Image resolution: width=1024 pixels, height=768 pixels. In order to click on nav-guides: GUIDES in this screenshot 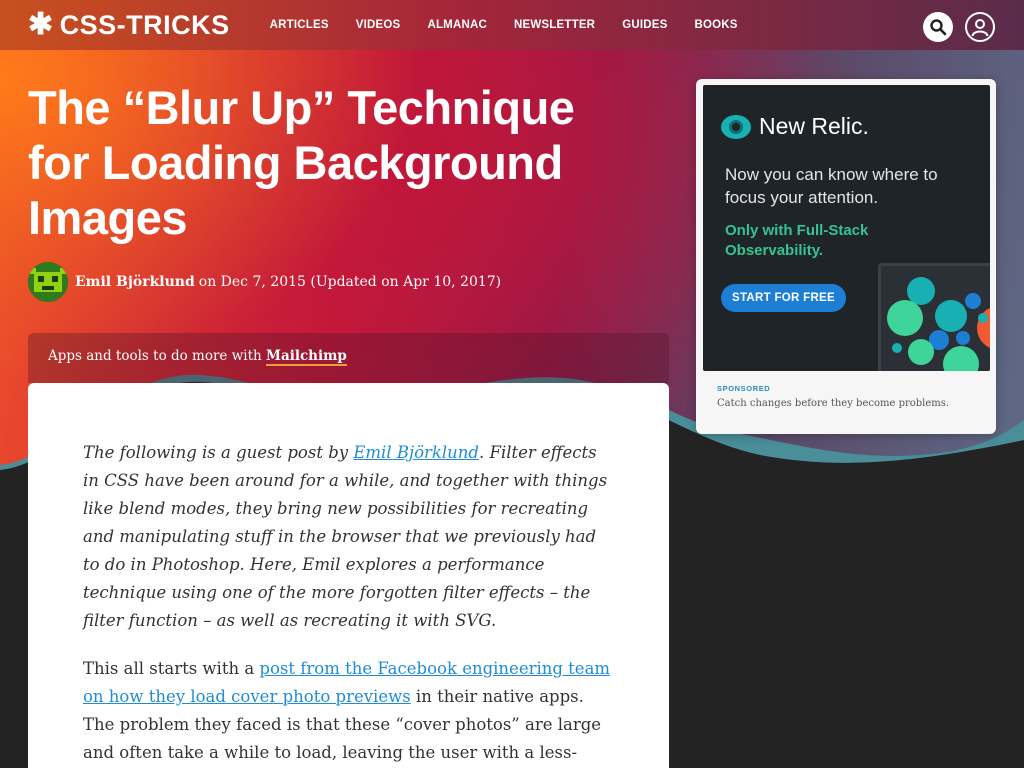, I will do `click(644, 25)`.